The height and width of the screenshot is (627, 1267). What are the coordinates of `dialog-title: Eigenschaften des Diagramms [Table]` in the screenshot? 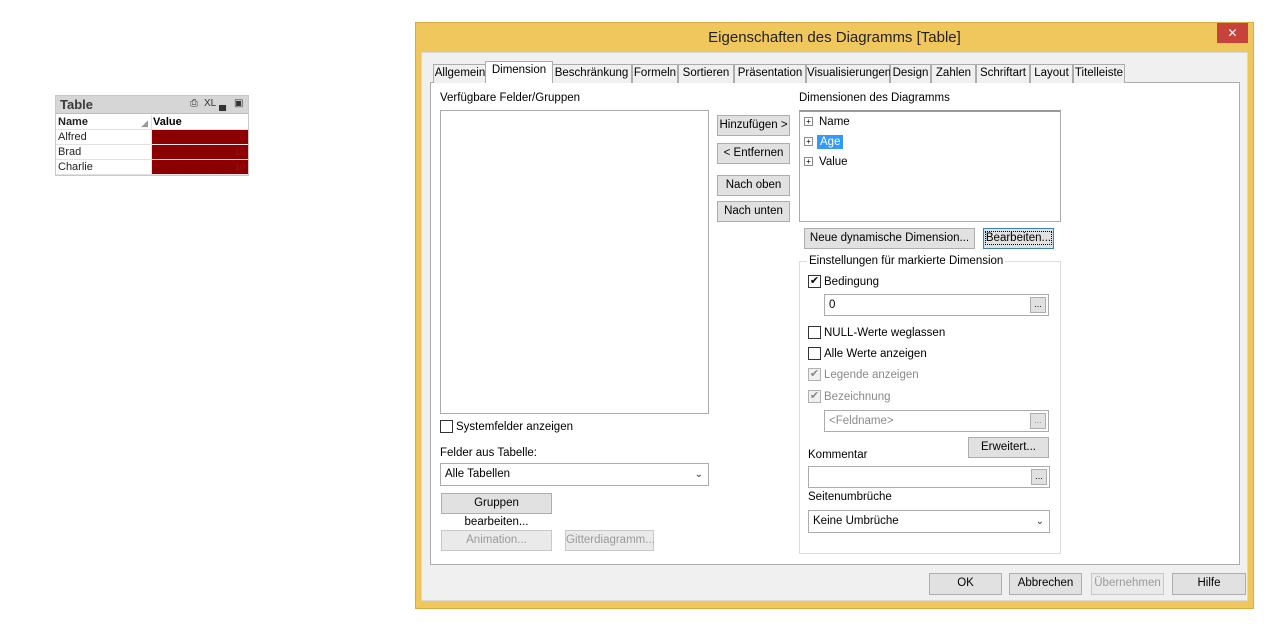 It's located at (834, 37).